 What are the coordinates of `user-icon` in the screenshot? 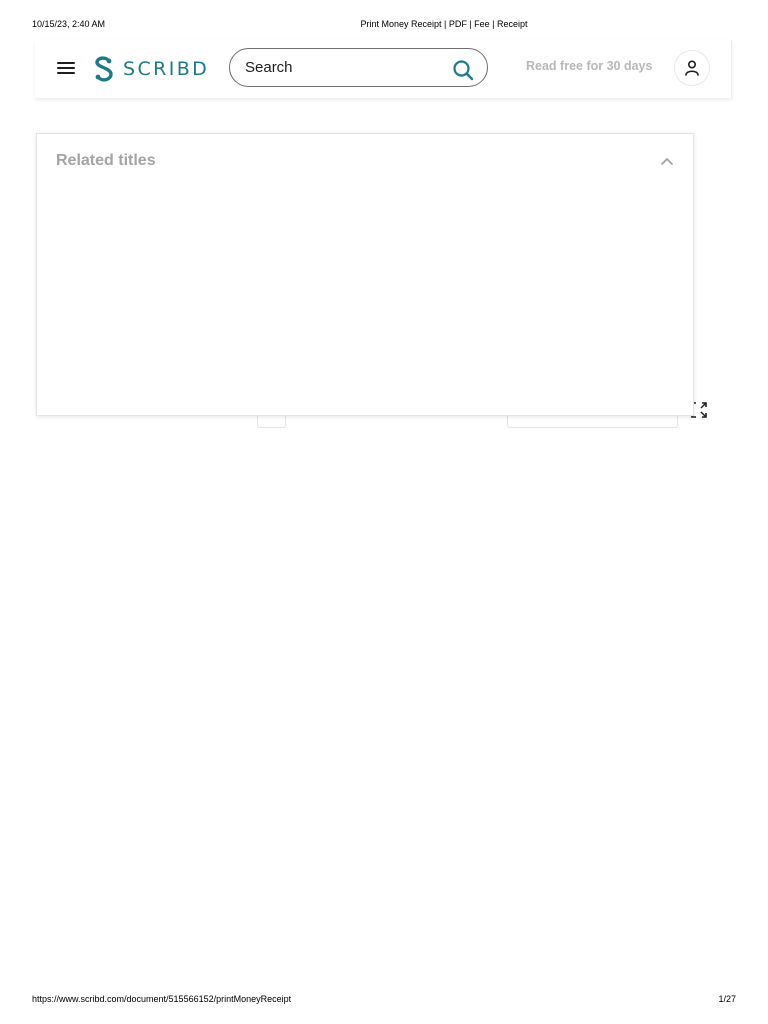 It's located at (692, 68).